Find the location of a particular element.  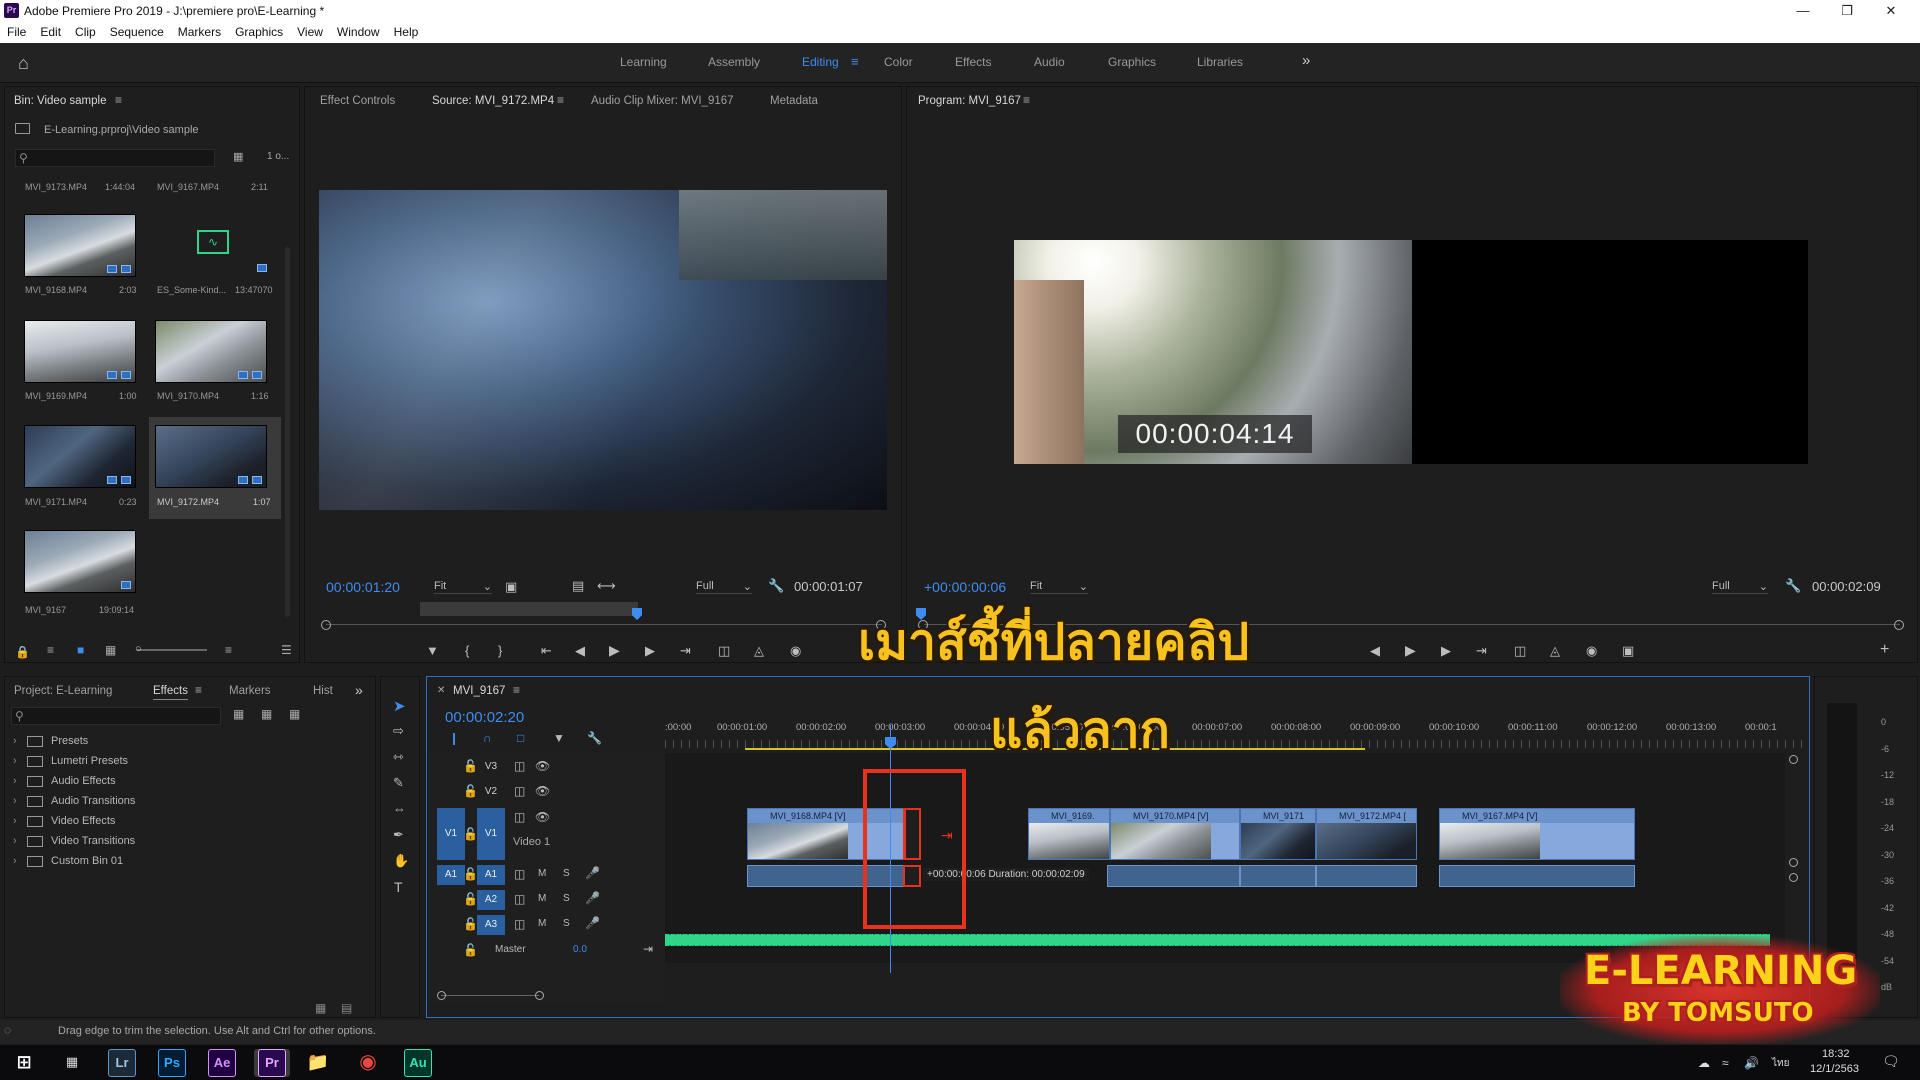

track-target-v1: V1 is located at coordinates (491, 834).